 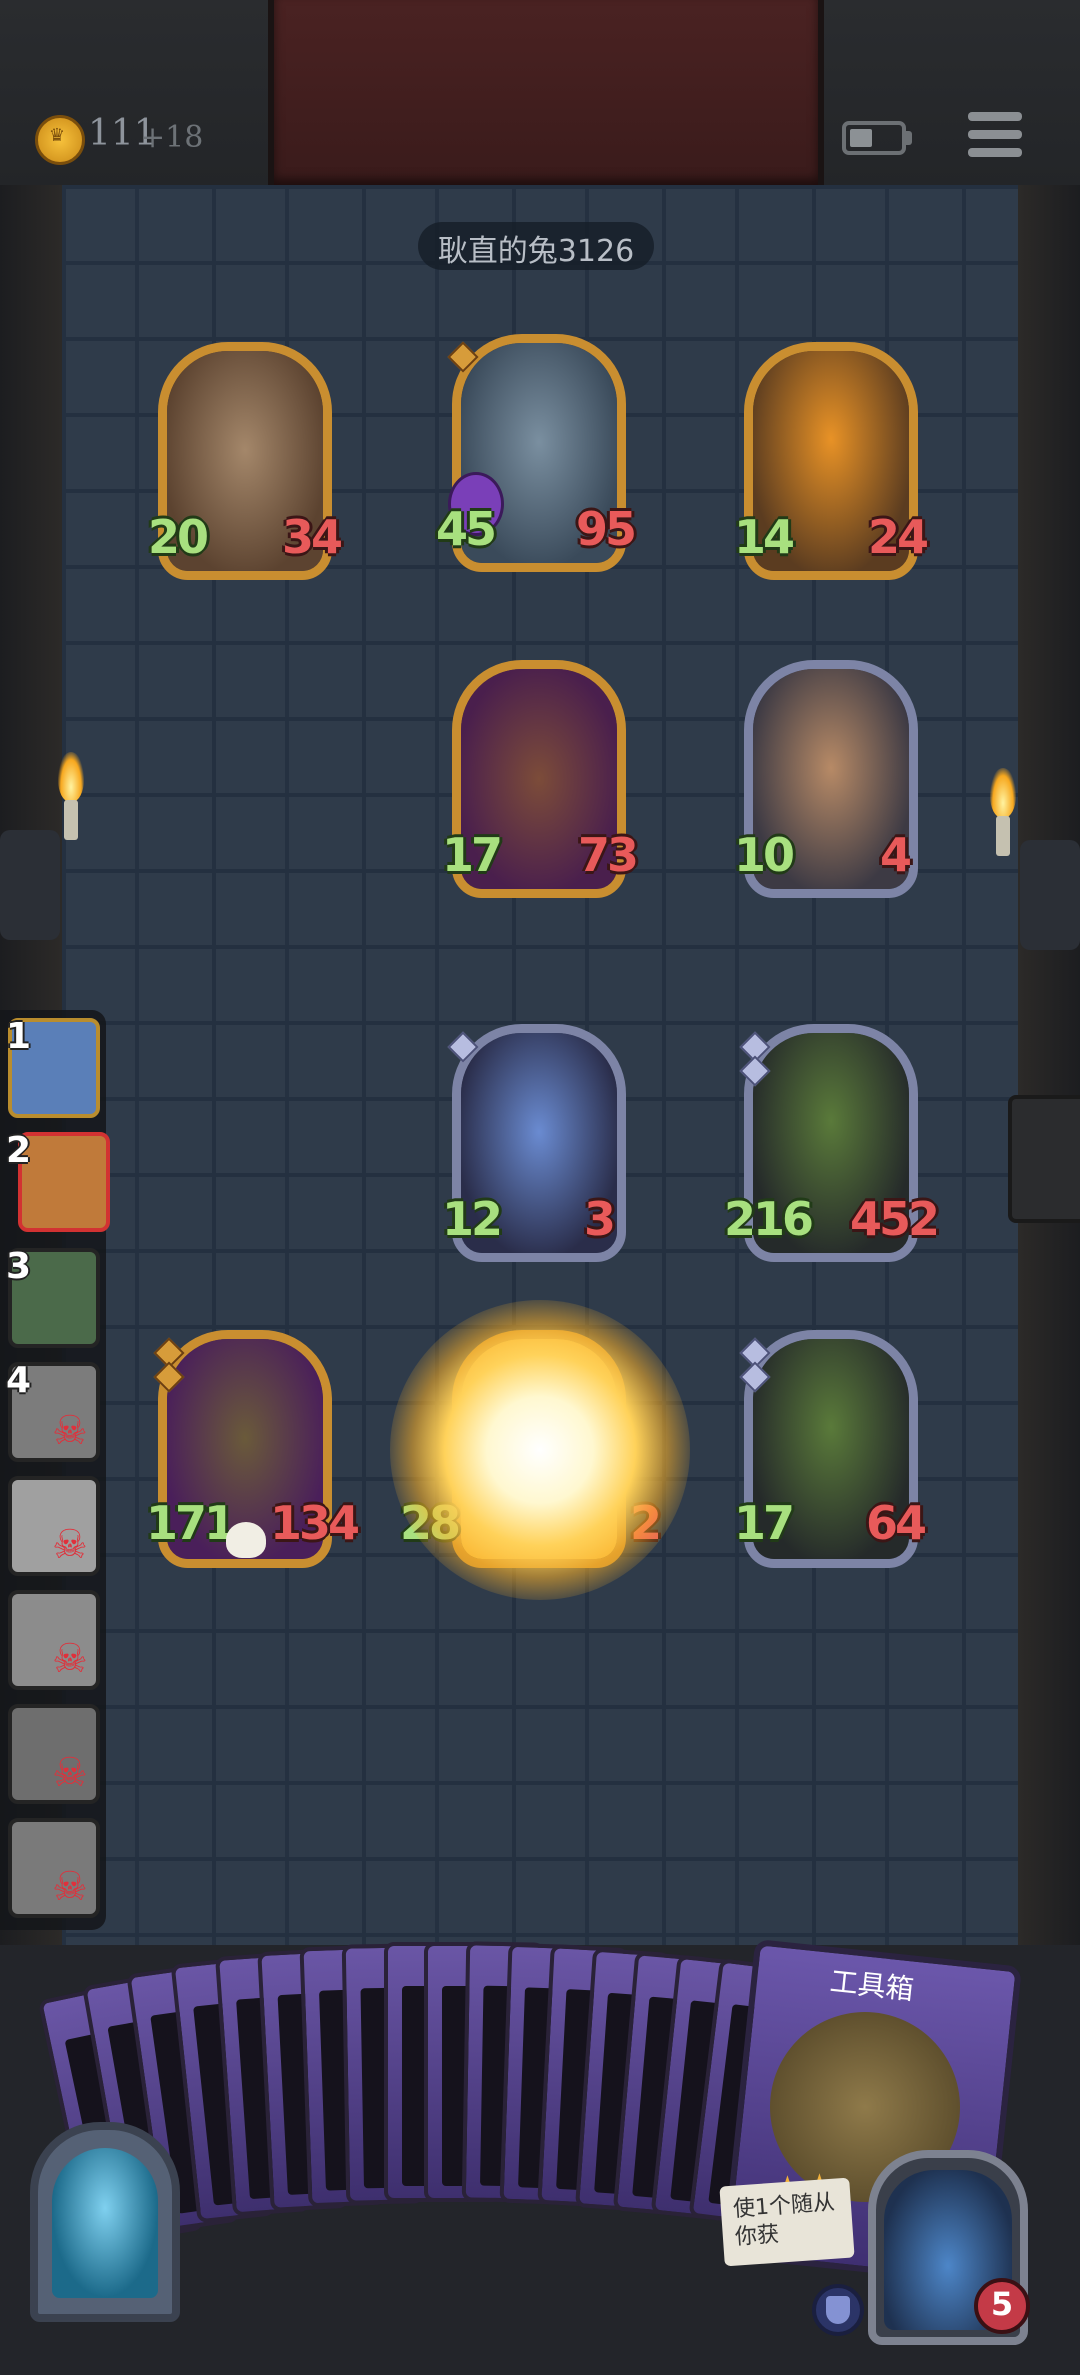 What do you see at coordinates (19, 1036) in the screenshot?
I see `queue-number: 1` at bounding box center [19, 1036].